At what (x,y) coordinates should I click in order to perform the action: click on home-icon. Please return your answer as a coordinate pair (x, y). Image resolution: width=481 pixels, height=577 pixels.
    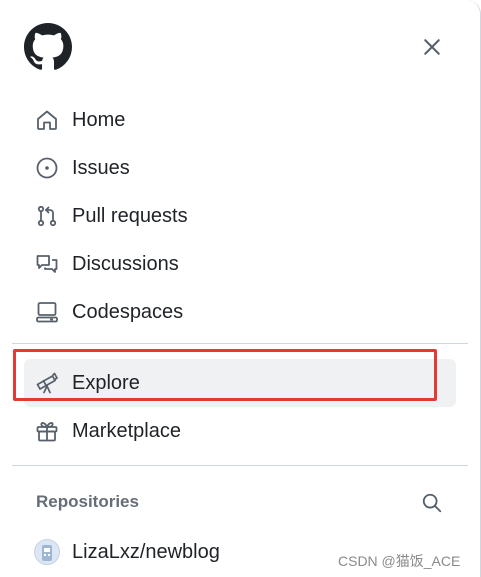
    Looking at the image, I should click on (47, 120).